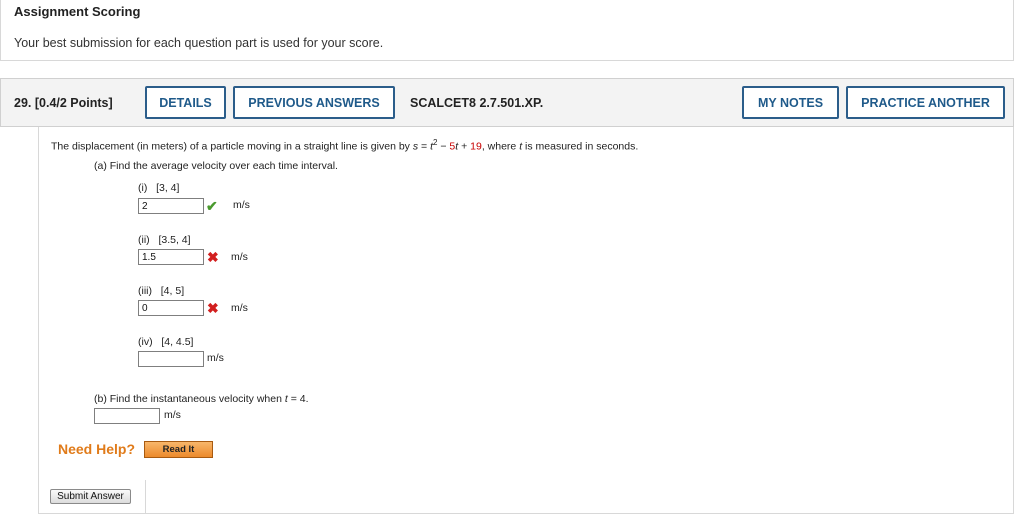  I want to click on interval-label: (iv), so click(145, 342).